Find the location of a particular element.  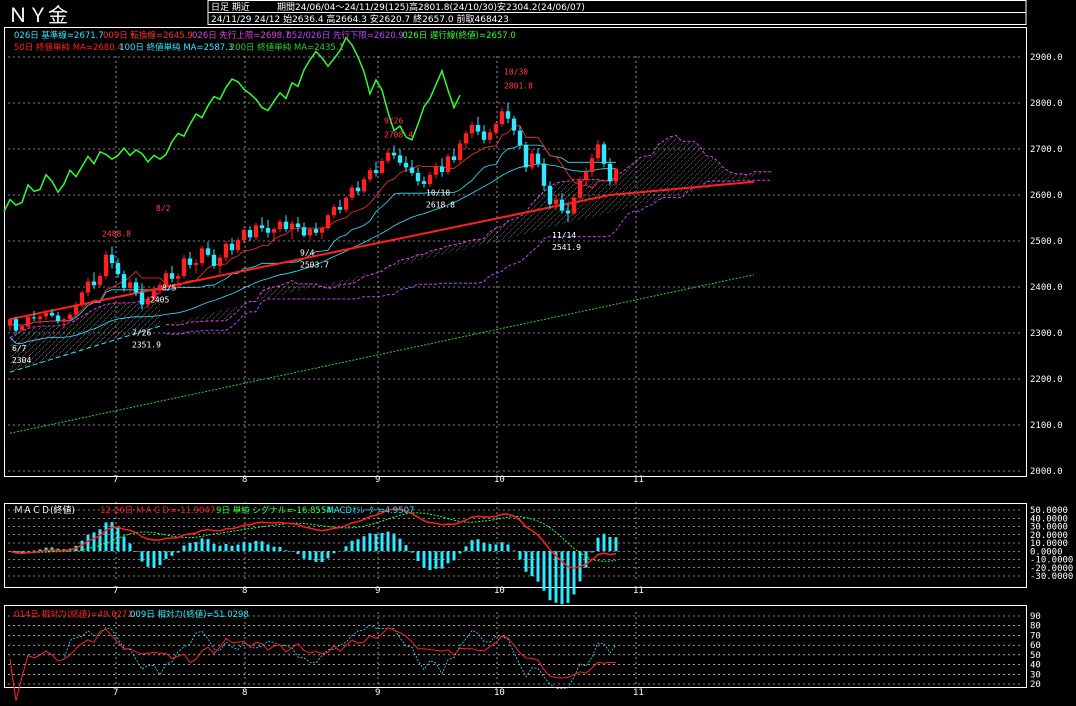

senkou-span-b is located at coordinates (468, 257).